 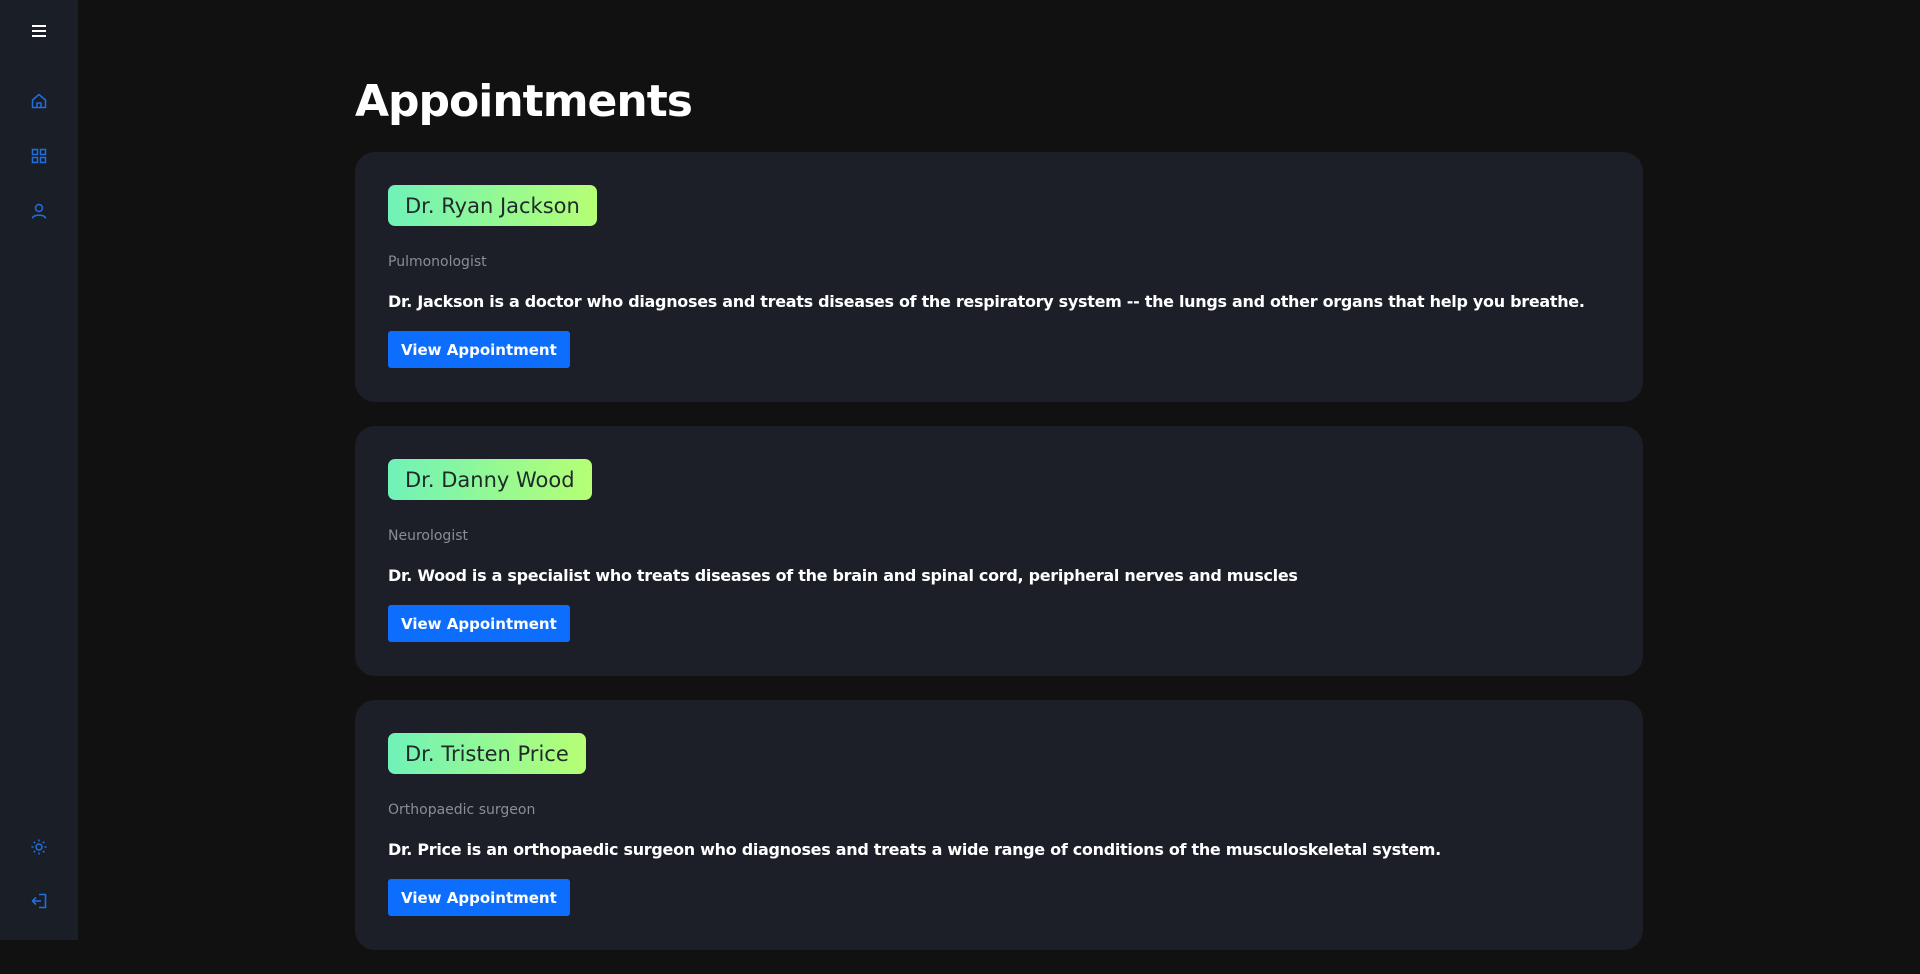 What do you see at coordinates (428, 536) in the screenshot?
I see `doctor-specialty: Neurologist` at bounding box center [428, 536].